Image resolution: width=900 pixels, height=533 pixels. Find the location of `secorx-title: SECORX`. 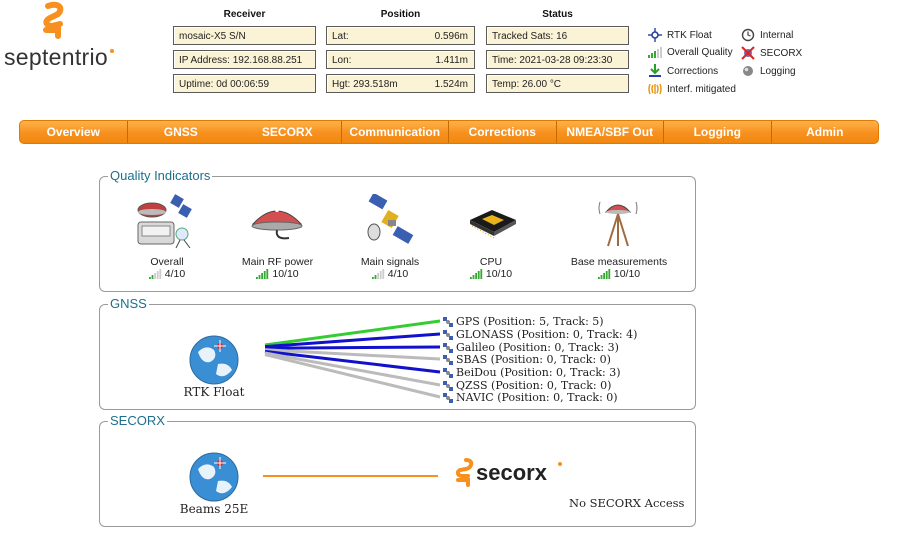

secorx-title: SECORX is located at coordinates (137, 420).